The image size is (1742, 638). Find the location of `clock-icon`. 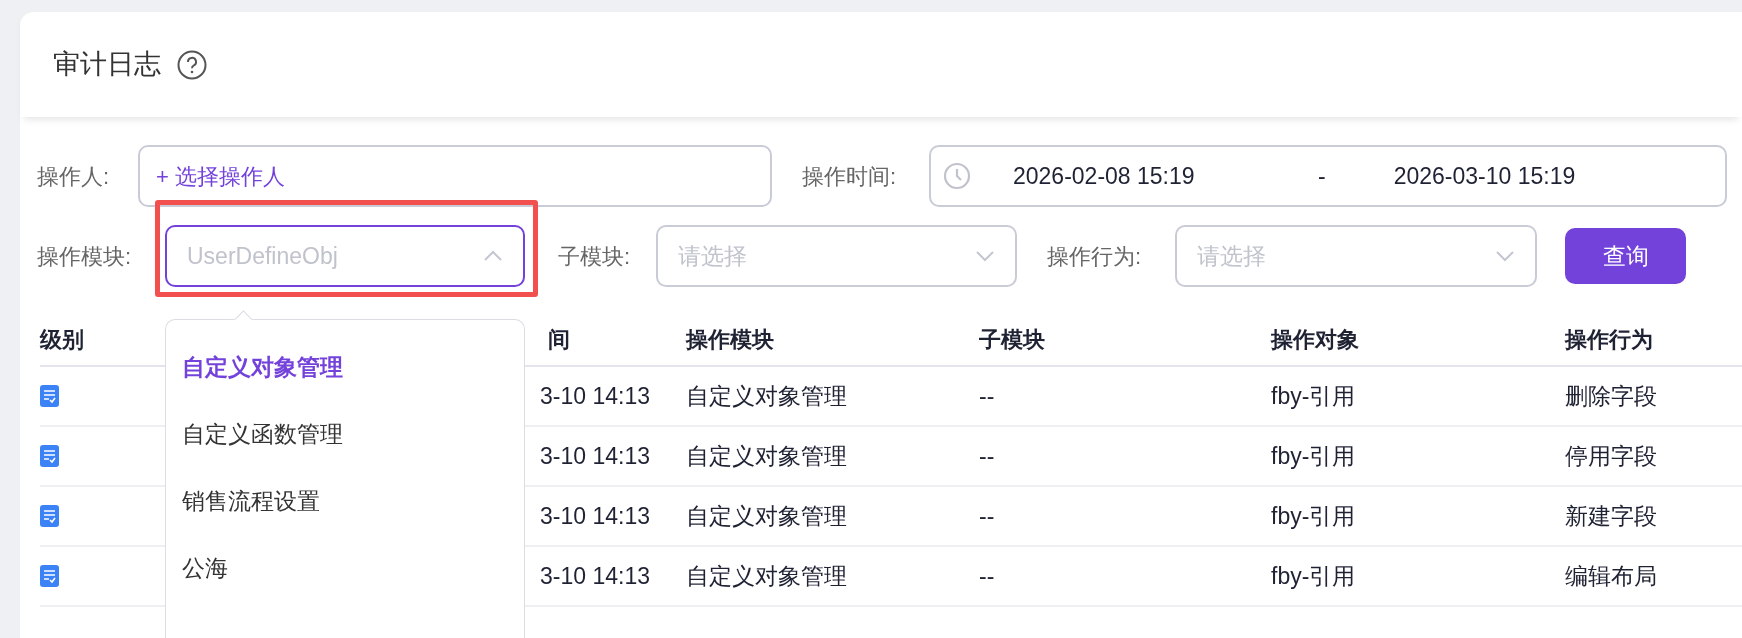

clock-icon is located at coordinates (957, 176).